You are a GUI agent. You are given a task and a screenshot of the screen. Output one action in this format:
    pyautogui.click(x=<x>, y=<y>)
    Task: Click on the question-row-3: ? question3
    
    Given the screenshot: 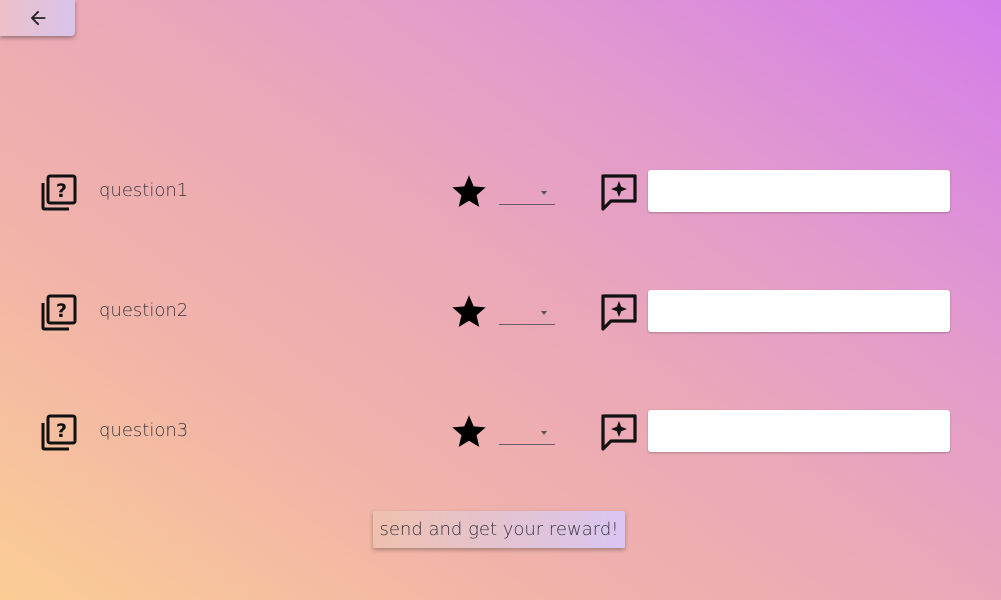 What is the action you would take?
    pyautogui.click(x=500, y=436)
    